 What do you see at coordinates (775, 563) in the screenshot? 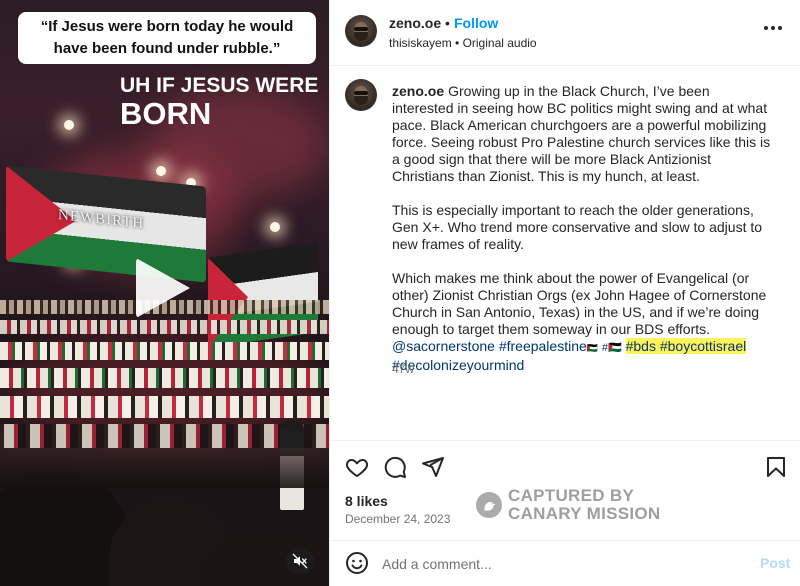
I see `post-comment-button: Post` at bounding box center [775, 563].